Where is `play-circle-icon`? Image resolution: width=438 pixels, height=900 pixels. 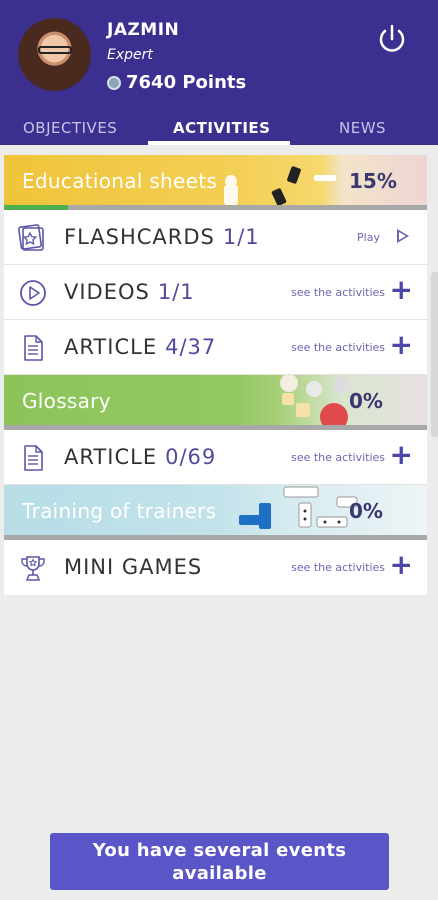 play-circle-icon is located at coordinates (33, 293).